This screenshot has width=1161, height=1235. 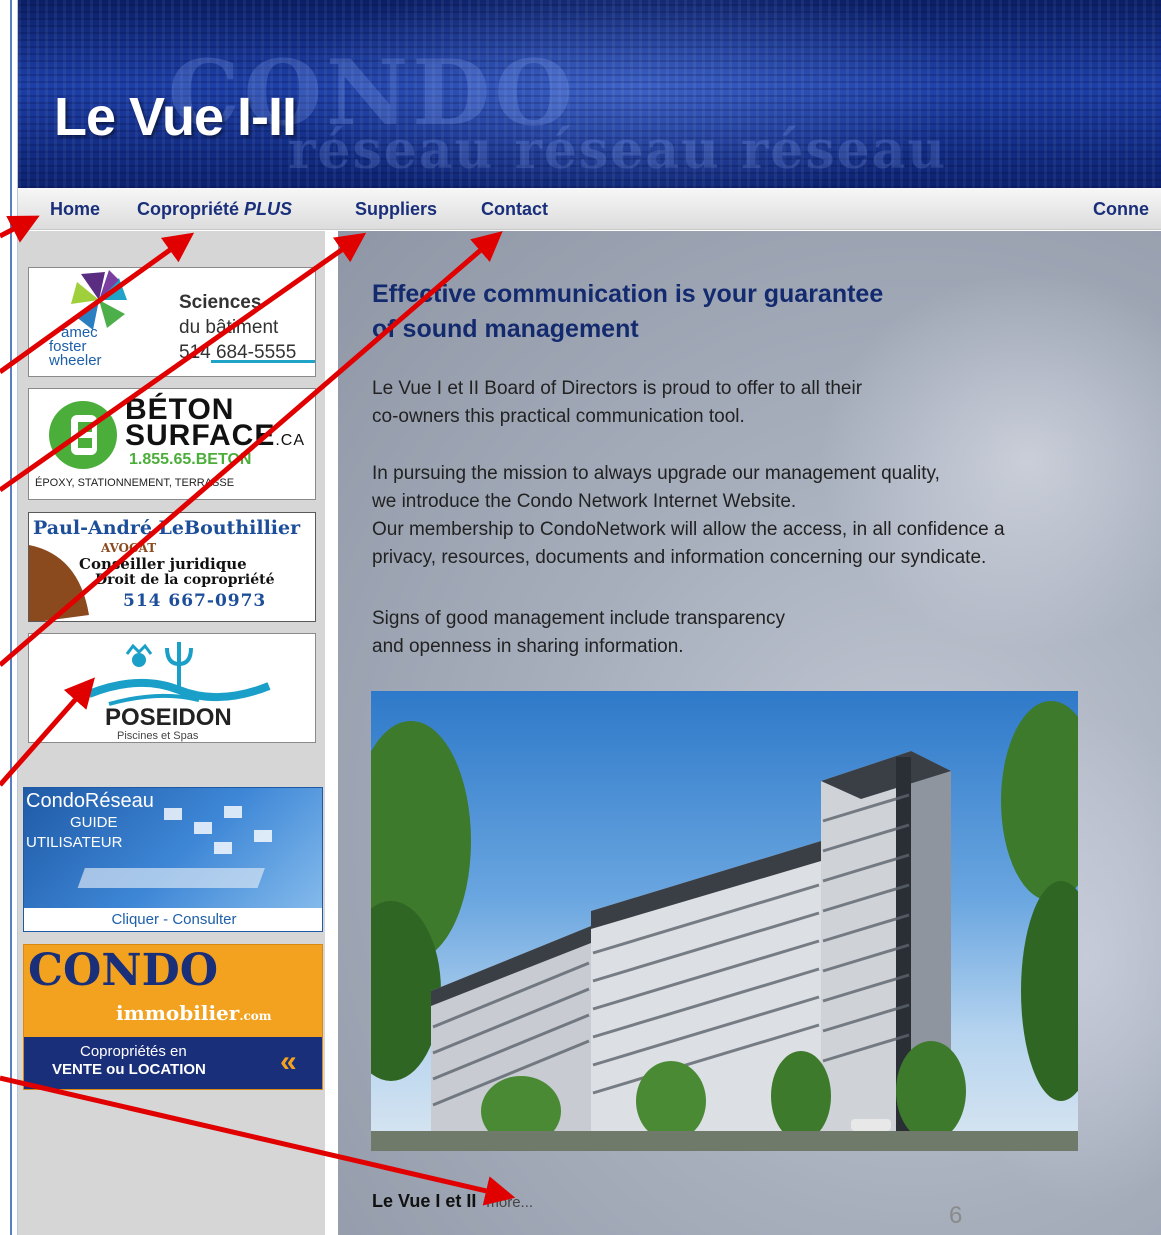 I want to click on nav-copropriete-plus-link: Copropriété PLUS, so click(x=214, y=209).